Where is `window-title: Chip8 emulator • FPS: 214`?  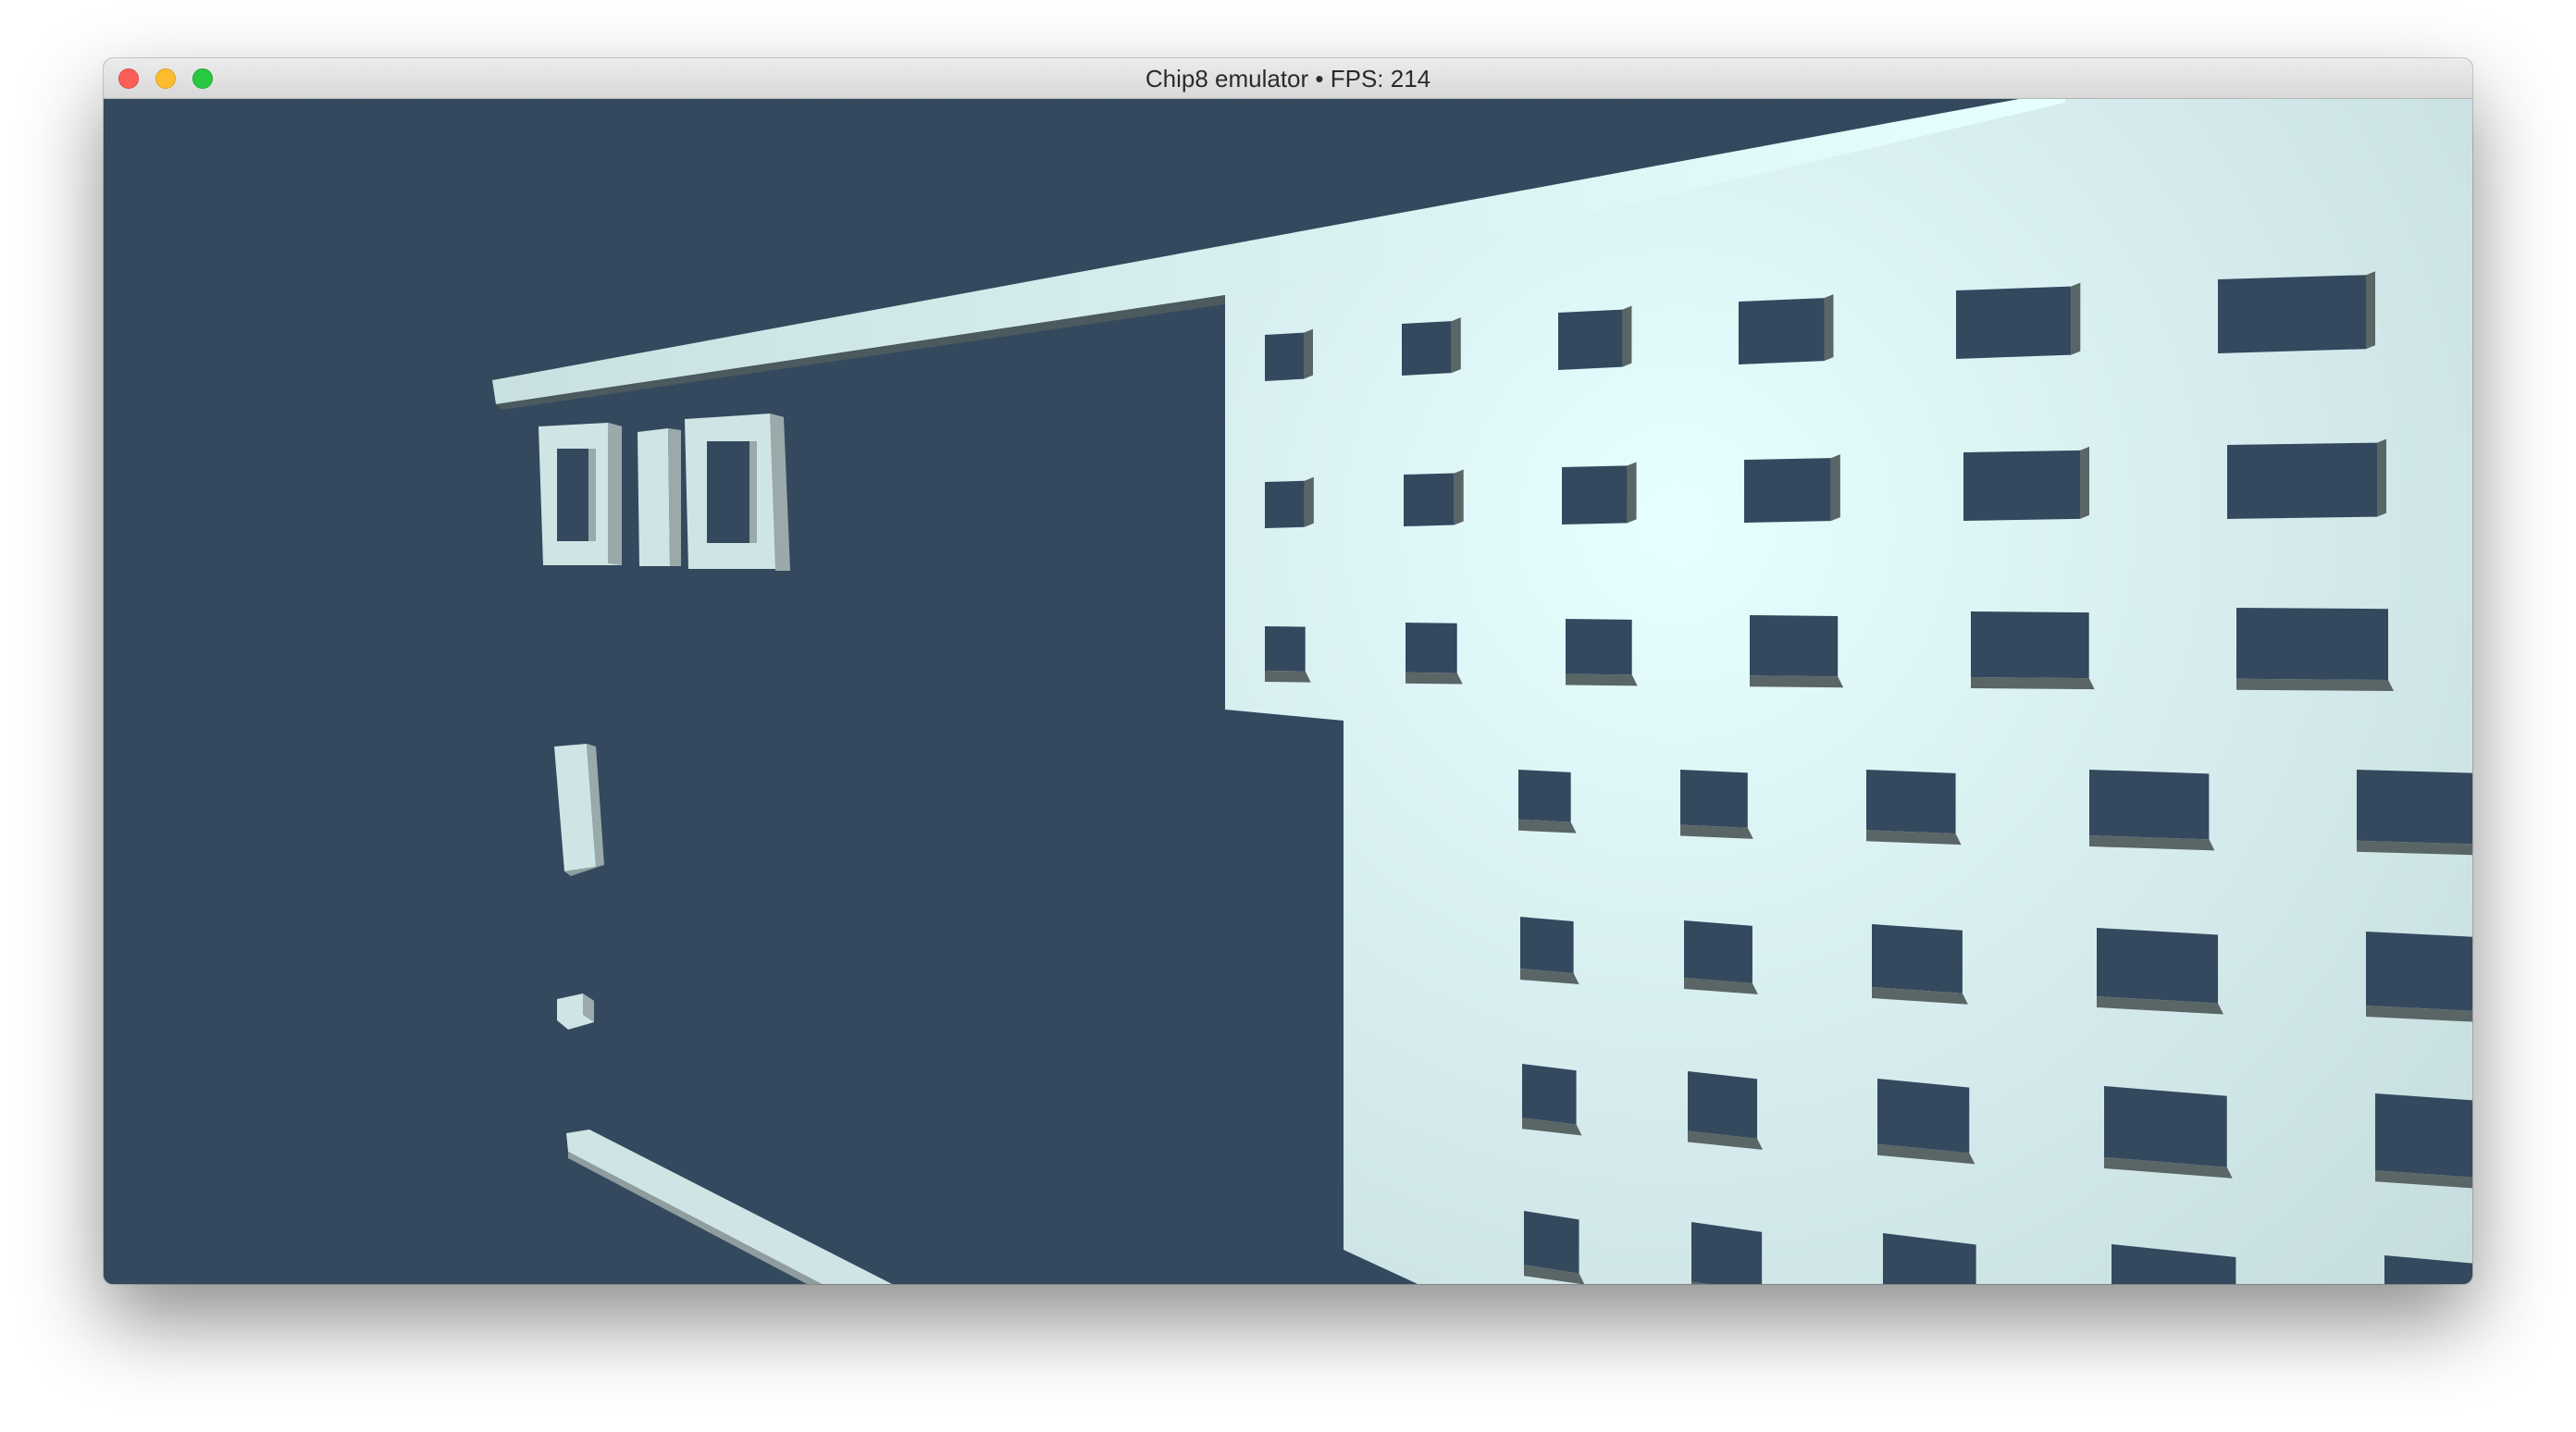 window-title: Chip8 emulator • FPS: 214 is located at coordinates (1288, 79).